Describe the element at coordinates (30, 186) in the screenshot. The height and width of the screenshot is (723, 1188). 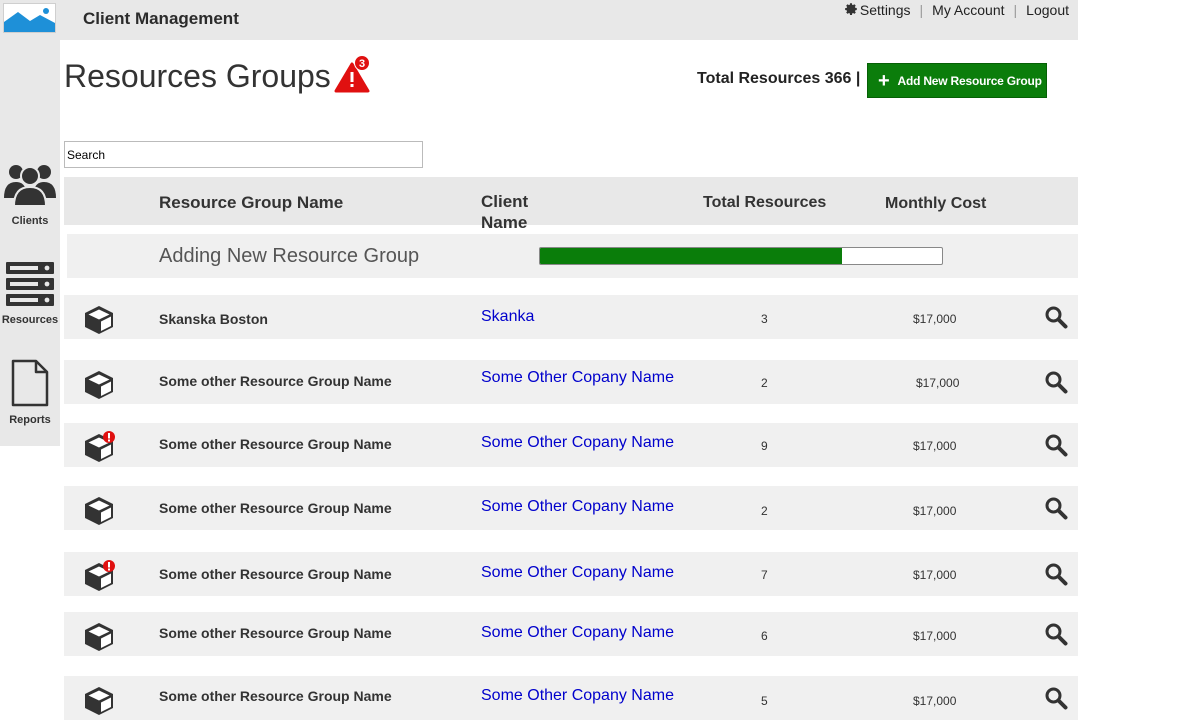
I see `users-icon` at that location.